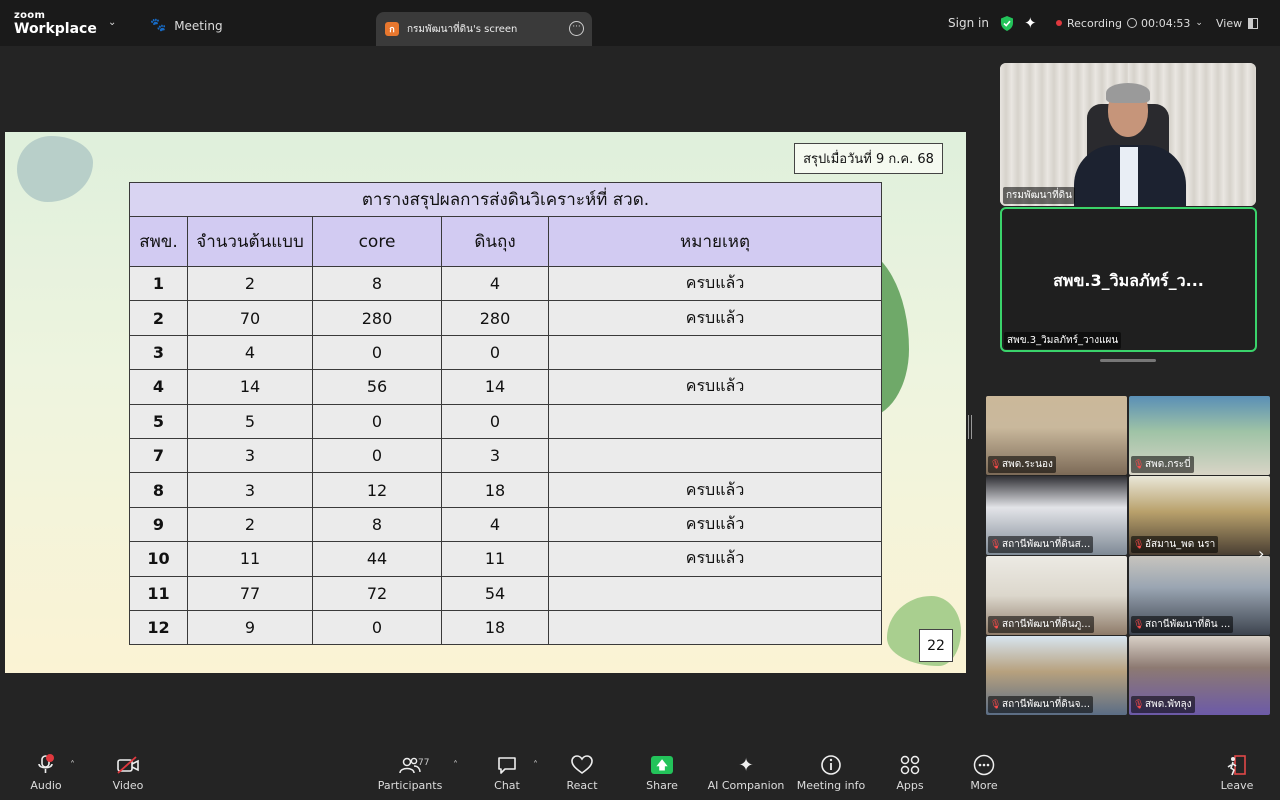 The height and width of the screenshot is (800, 1280). What do you see at coordinates (55, 29) in the screenshot?
I see `logo-workplace-text: Workplace` at bounding box center [55, 29].